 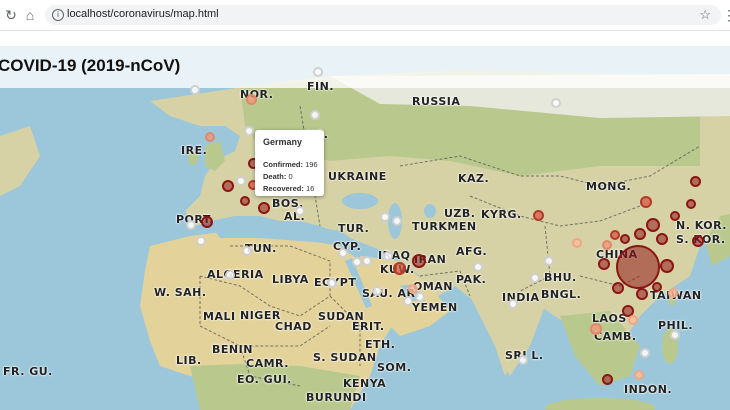 I want to click on case-marker-belgium, so click(x=241, y=181).